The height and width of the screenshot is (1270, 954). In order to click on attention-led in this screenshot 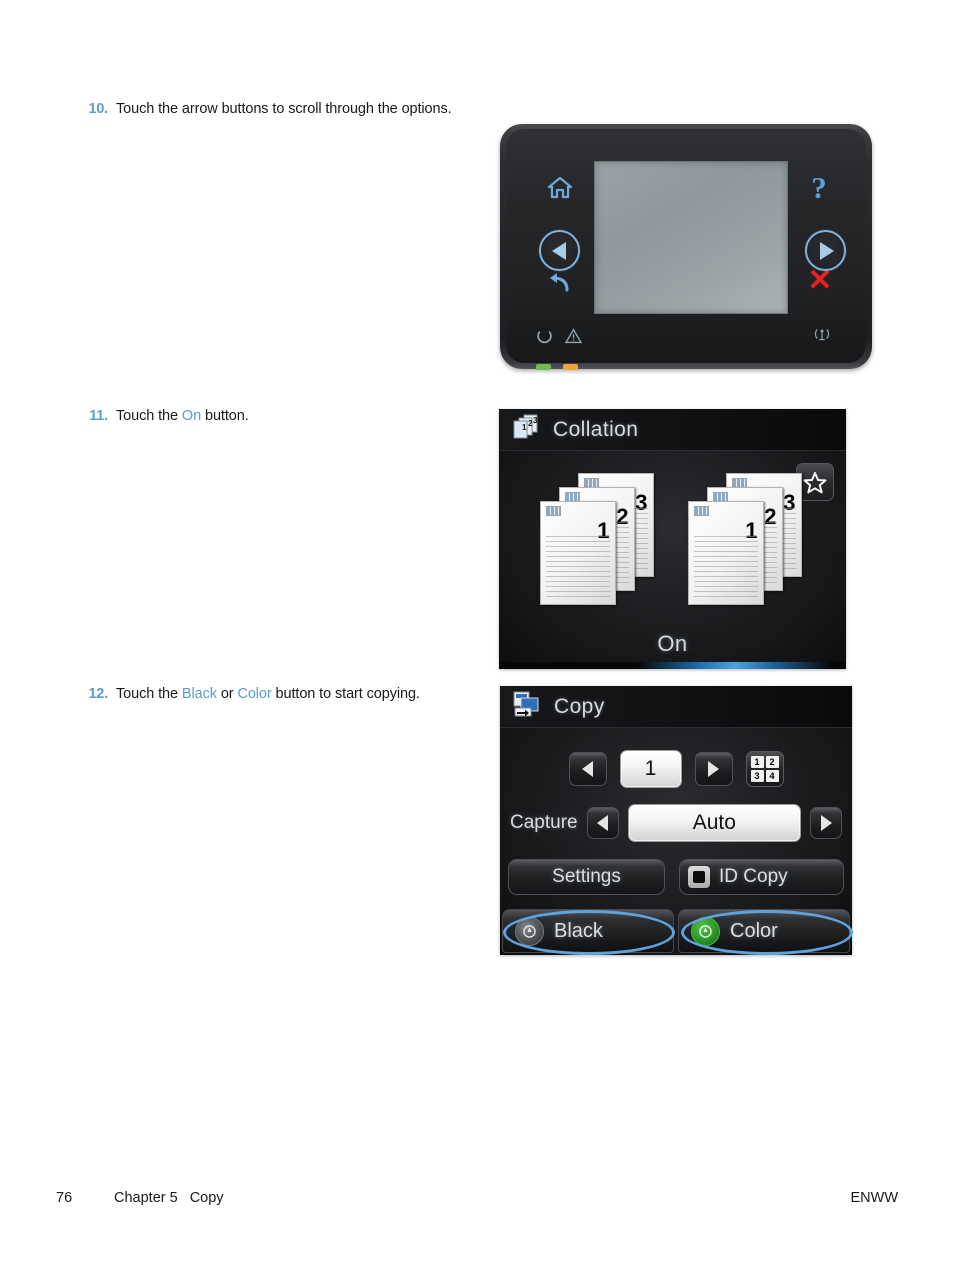, I will do `click(570, 367)`.